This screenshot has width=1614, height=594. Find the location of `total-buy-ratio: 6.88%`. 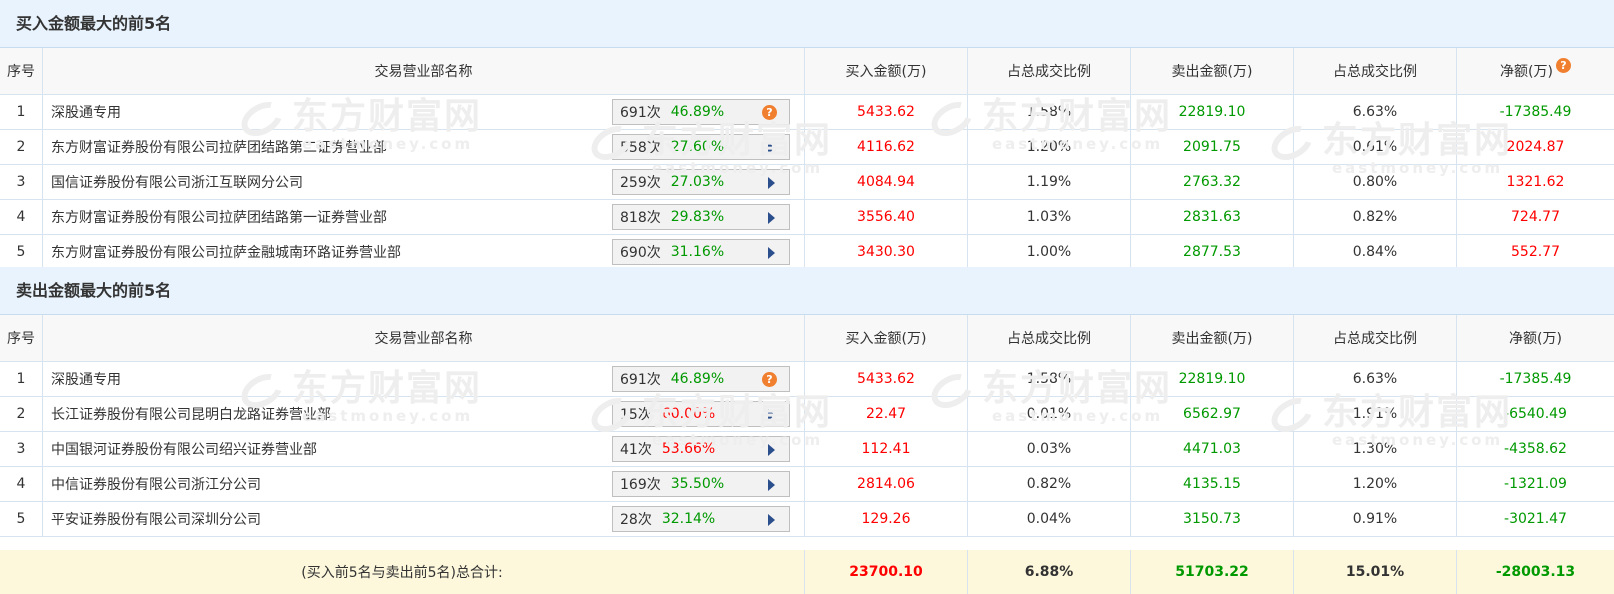

total-buy-ratio: 6.88% is located at coordinates (1049, 572).